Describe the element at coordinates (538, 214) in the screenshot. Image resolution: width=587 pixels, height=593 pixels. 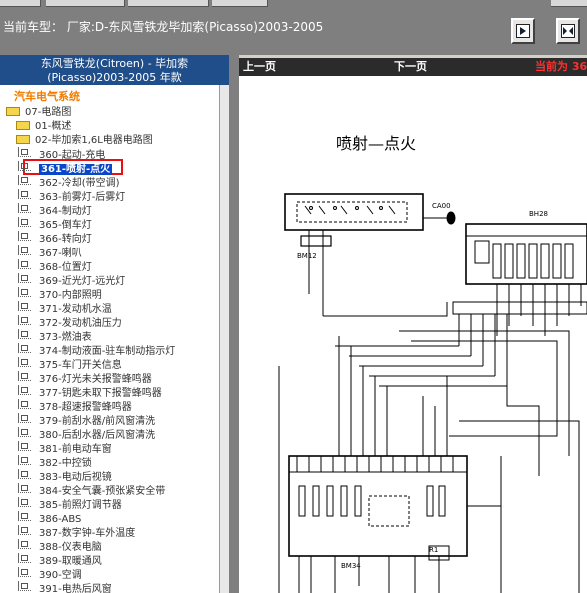
I see `connector-label: BH28` at that location.